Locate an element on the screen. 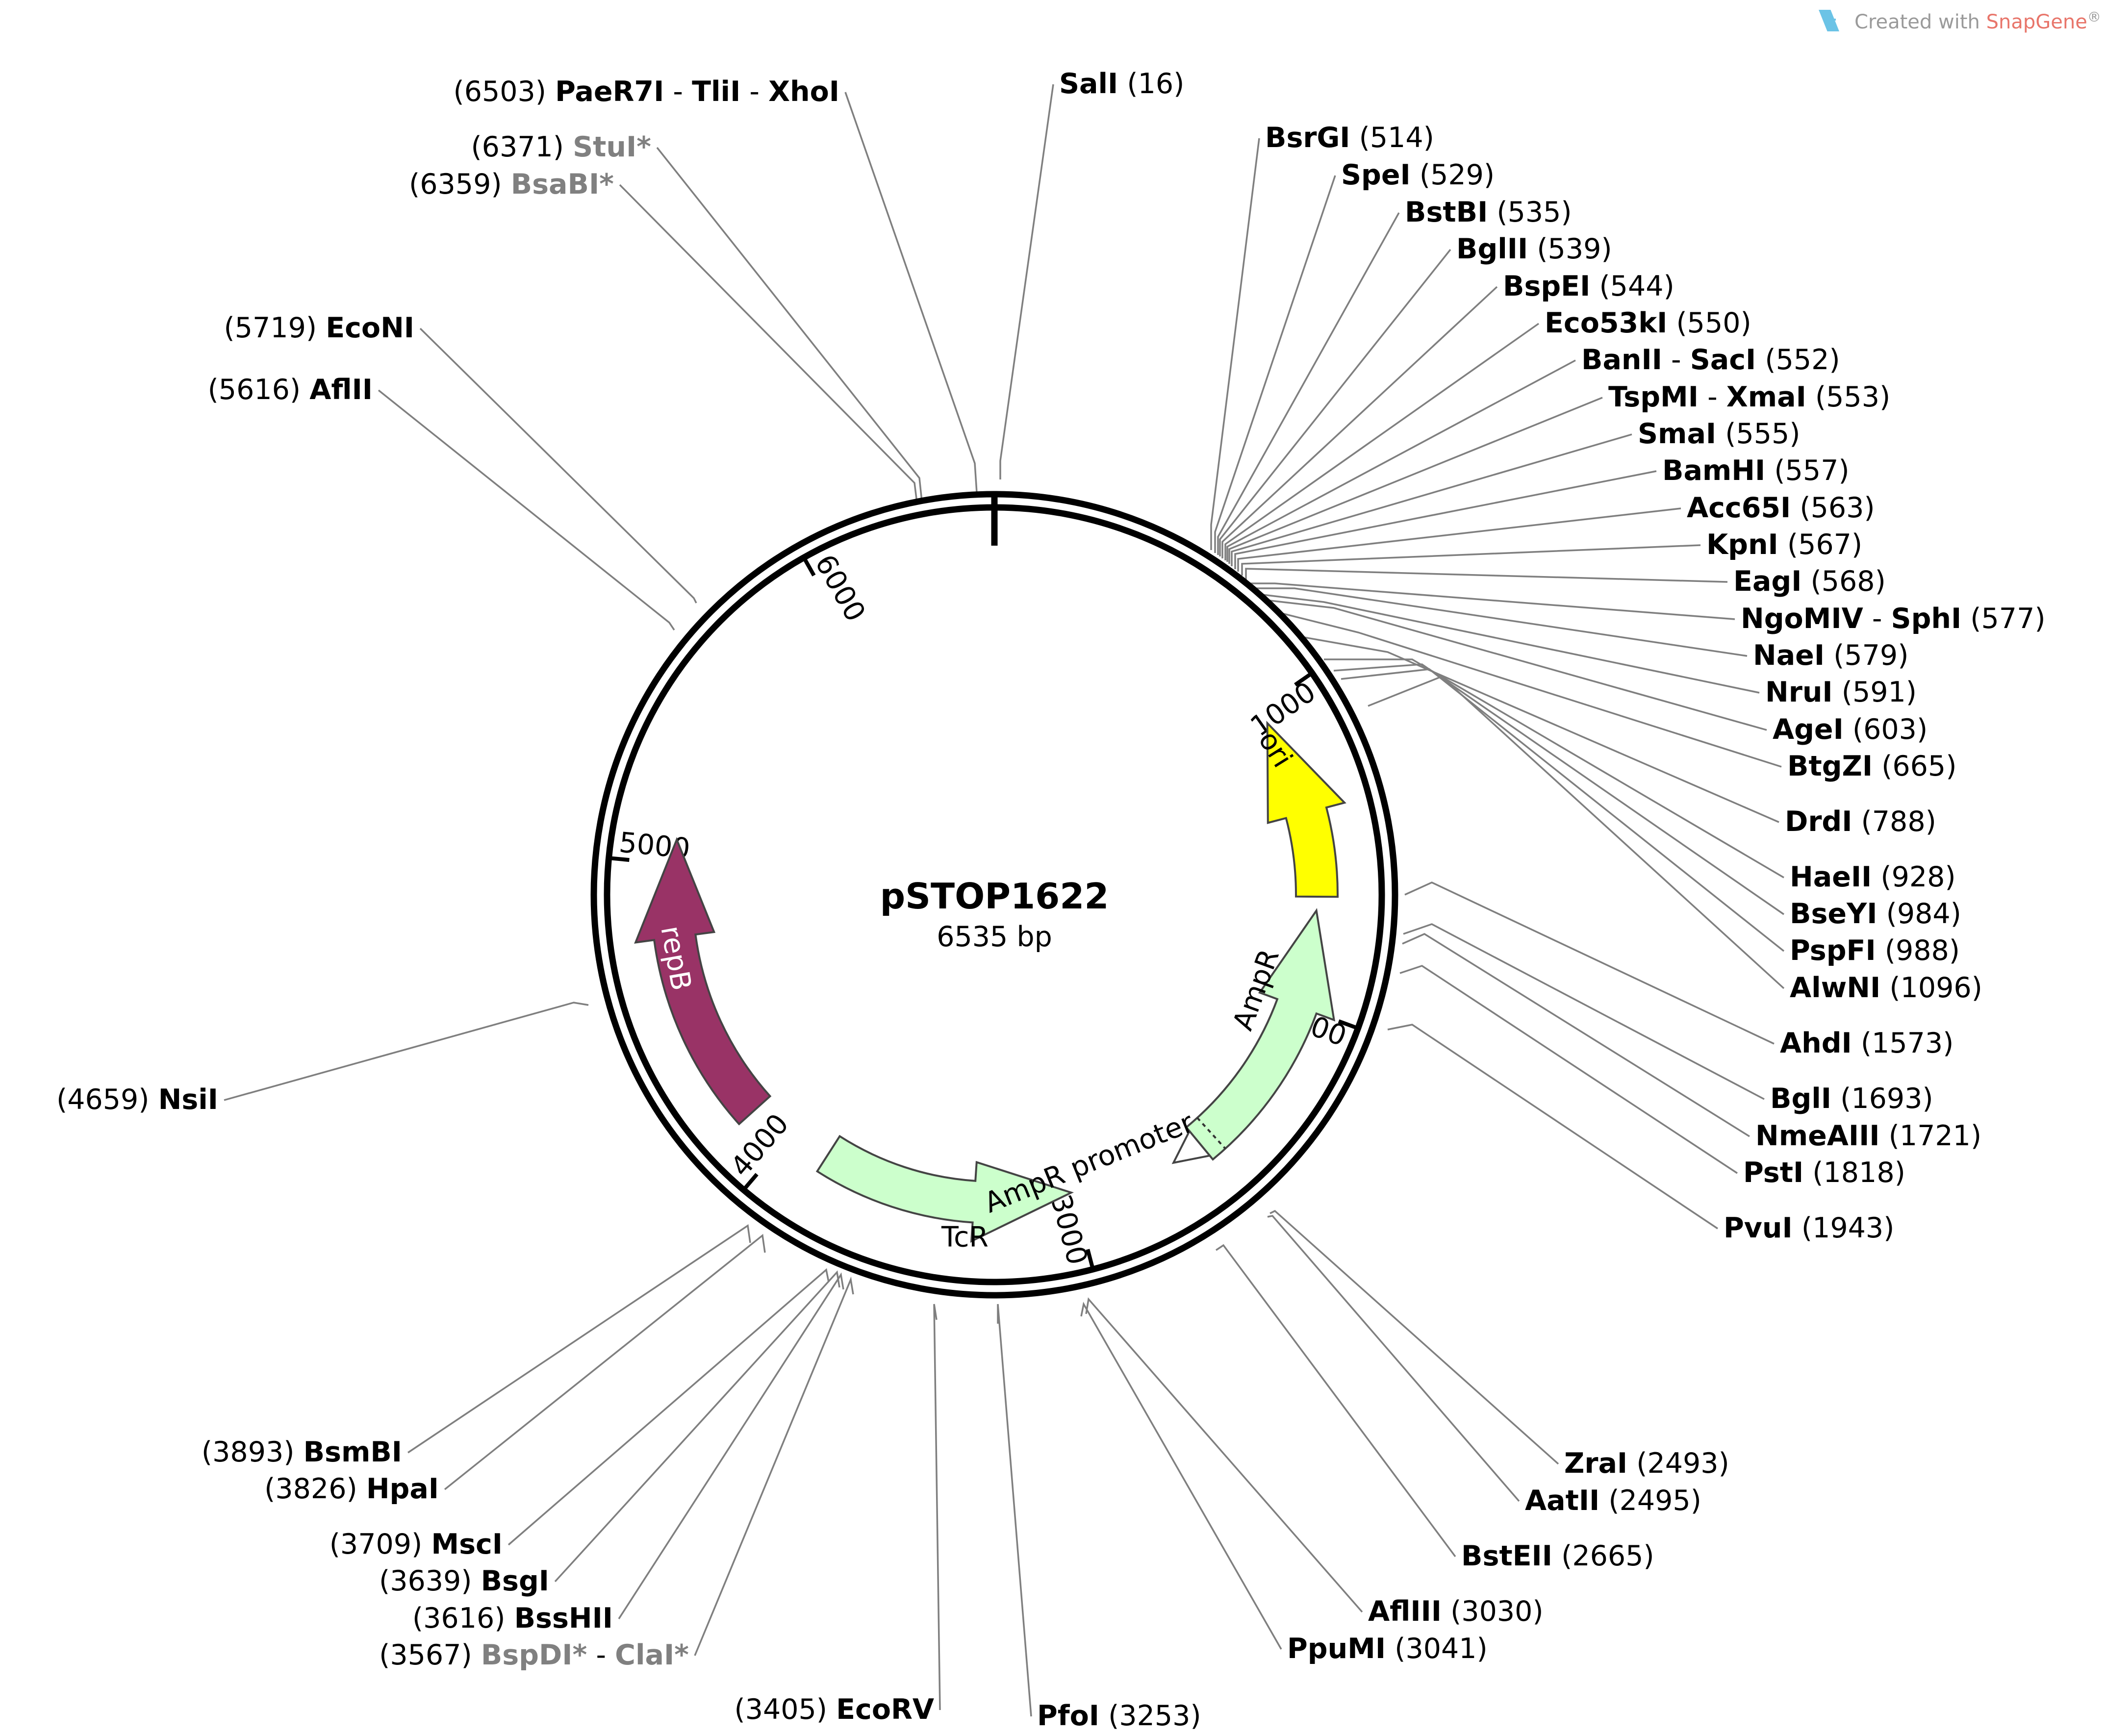 This screenshot has width=2106, height=1736. enzyme-name: SpeI is located at coordinates (1376, 175).